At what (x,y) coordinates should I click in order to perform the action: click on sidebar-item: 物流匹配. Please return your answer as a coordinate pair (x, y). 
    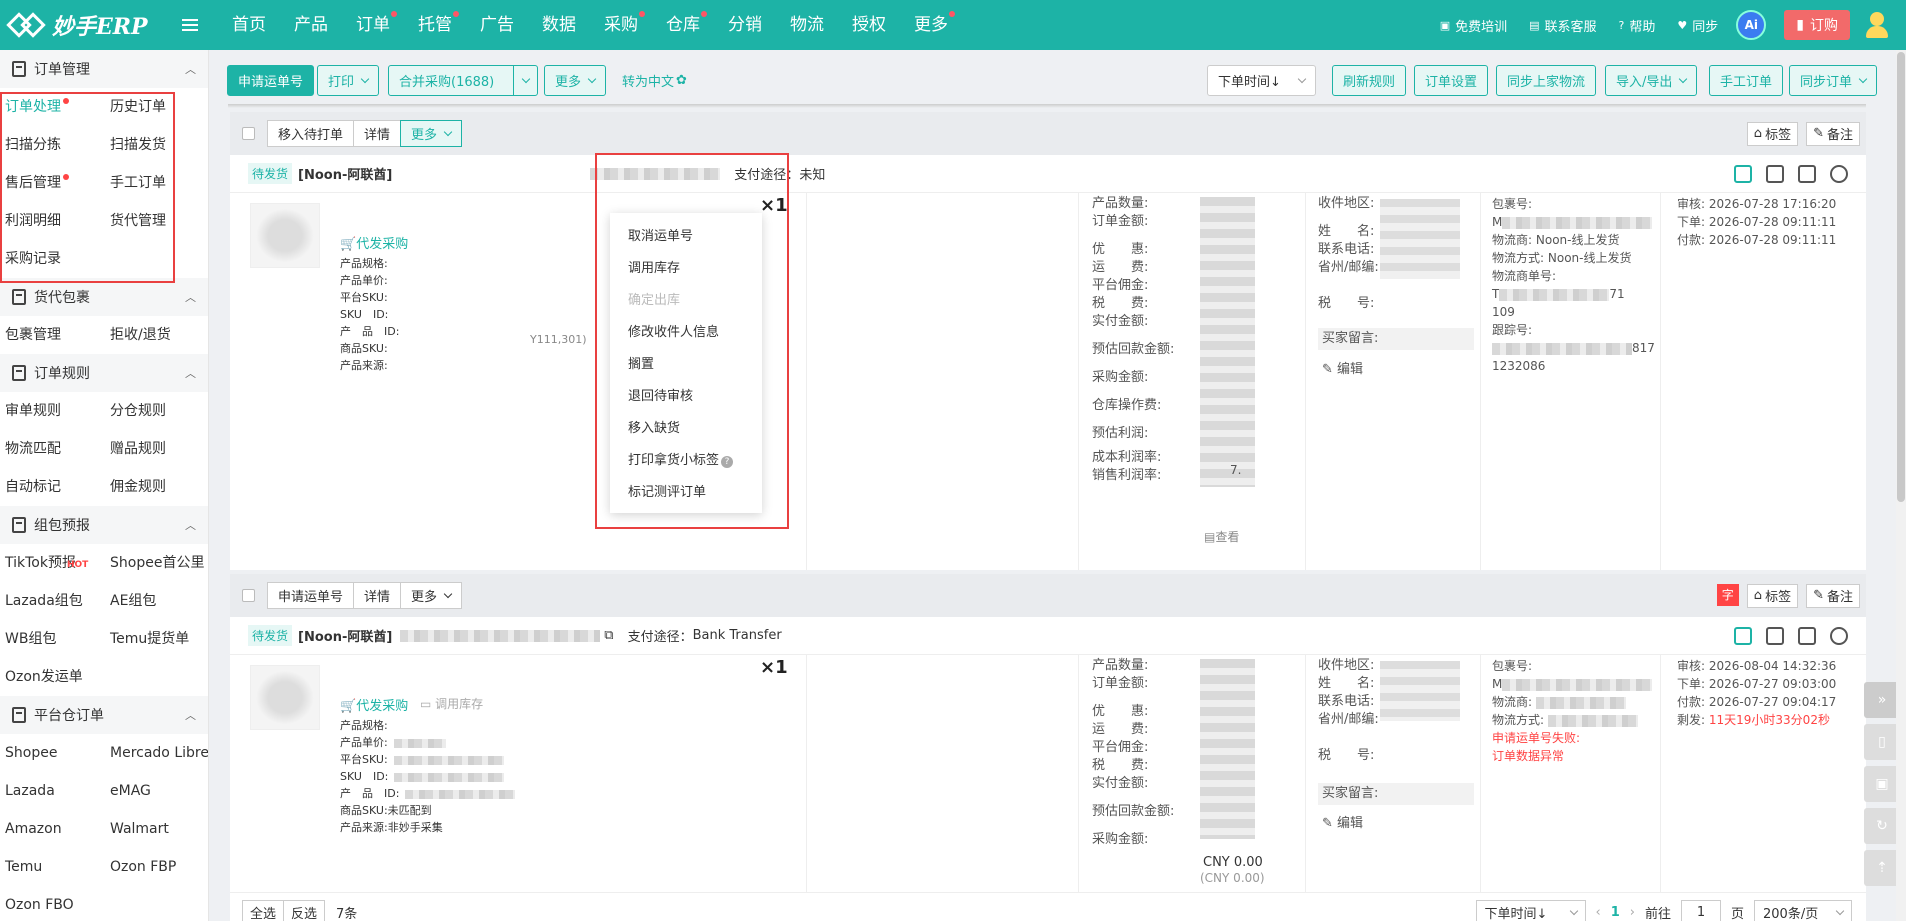
    Looking at the image, I should click on (52, 449).